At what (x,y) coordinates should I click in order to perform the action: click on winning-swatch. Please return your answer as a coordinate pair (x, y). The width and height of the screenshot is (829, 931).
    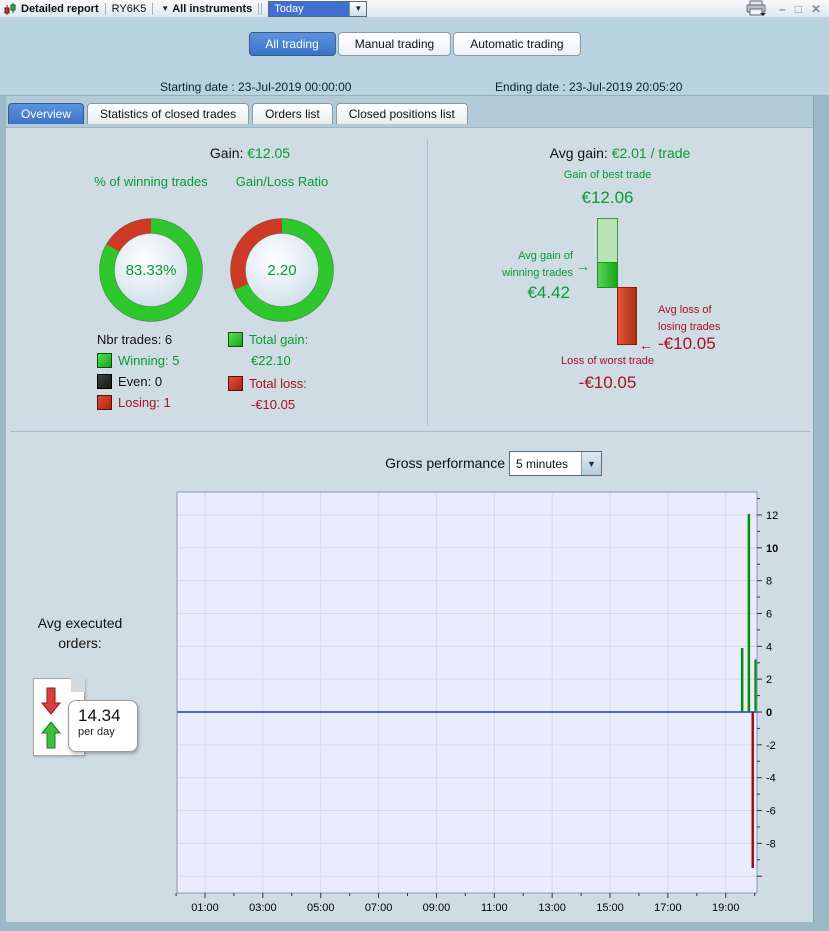
    Looking at the image, I should click on (104, 360).